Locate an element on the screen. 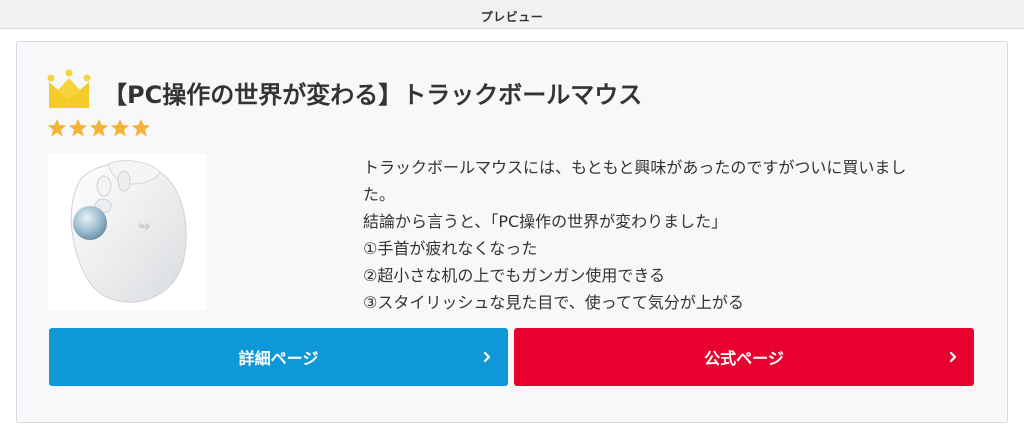 The width and height of the screenshot is (1024, 448). description-line: トラックボールマウスには、もともと興味があったのですがついに買いまし is located at coordinates (635, 167).